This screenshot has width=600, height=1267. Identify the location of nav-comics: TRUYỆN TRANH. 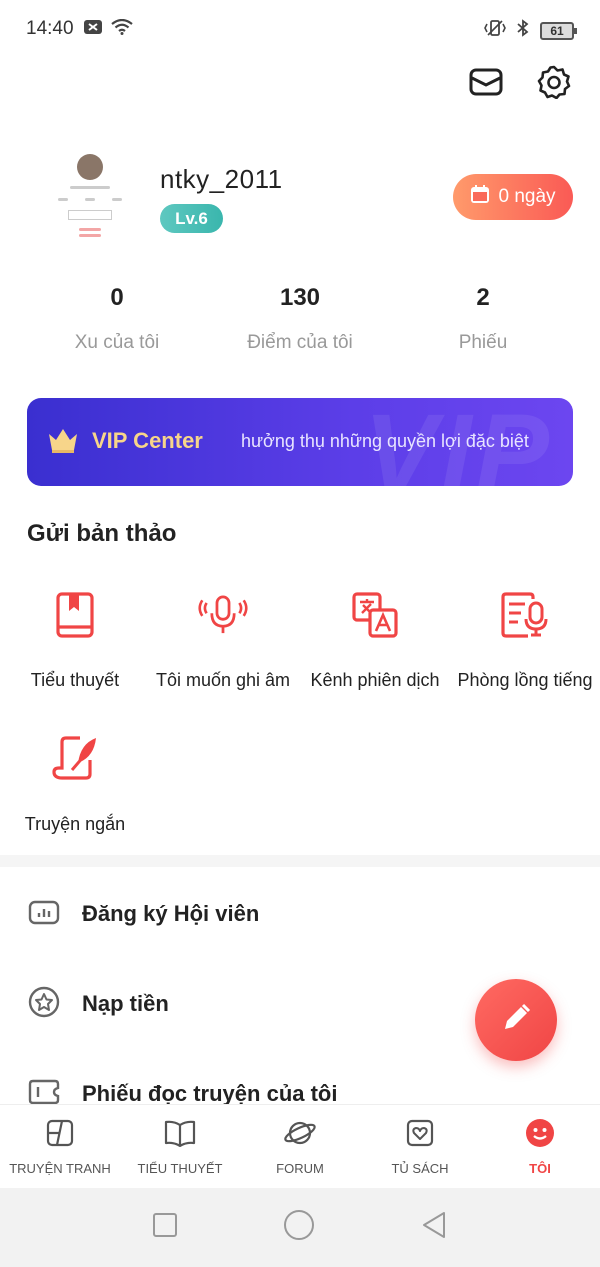
(60, 1146).